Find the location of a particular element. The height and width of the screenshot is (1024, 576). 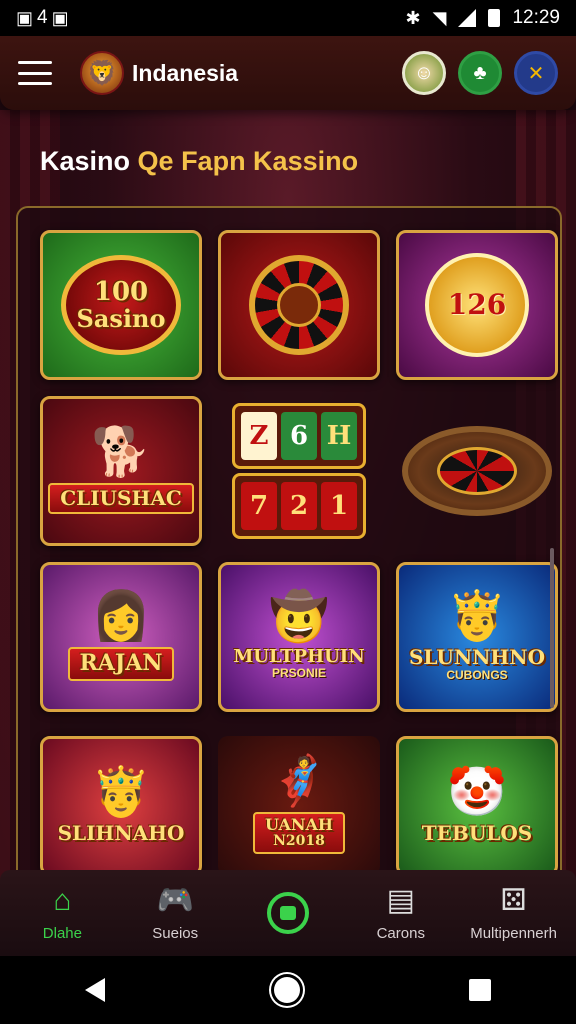

game-tile: 👩 RAJAN is located at coordinates (121, 637).